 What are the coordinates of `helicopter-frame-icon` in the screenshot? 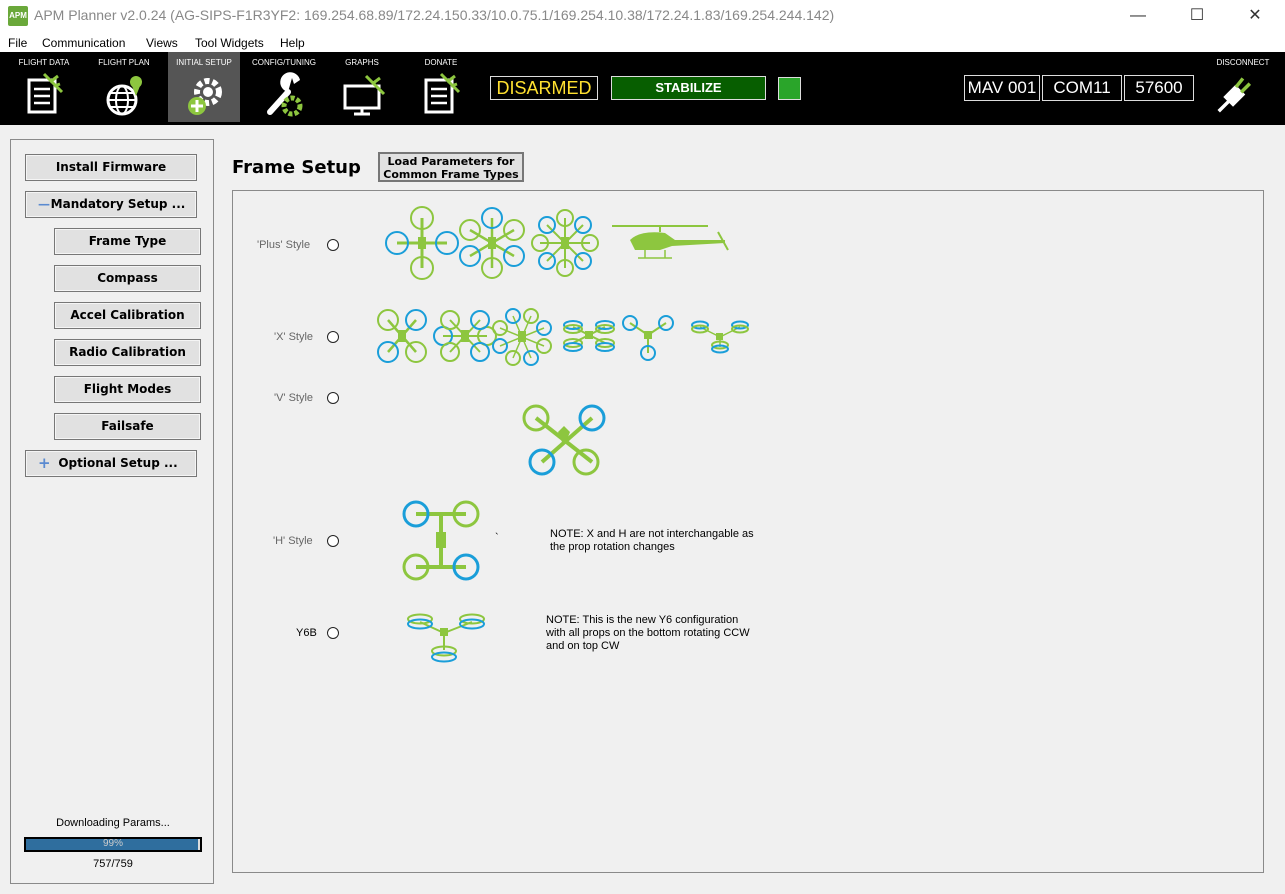 It's located at (670, 242).